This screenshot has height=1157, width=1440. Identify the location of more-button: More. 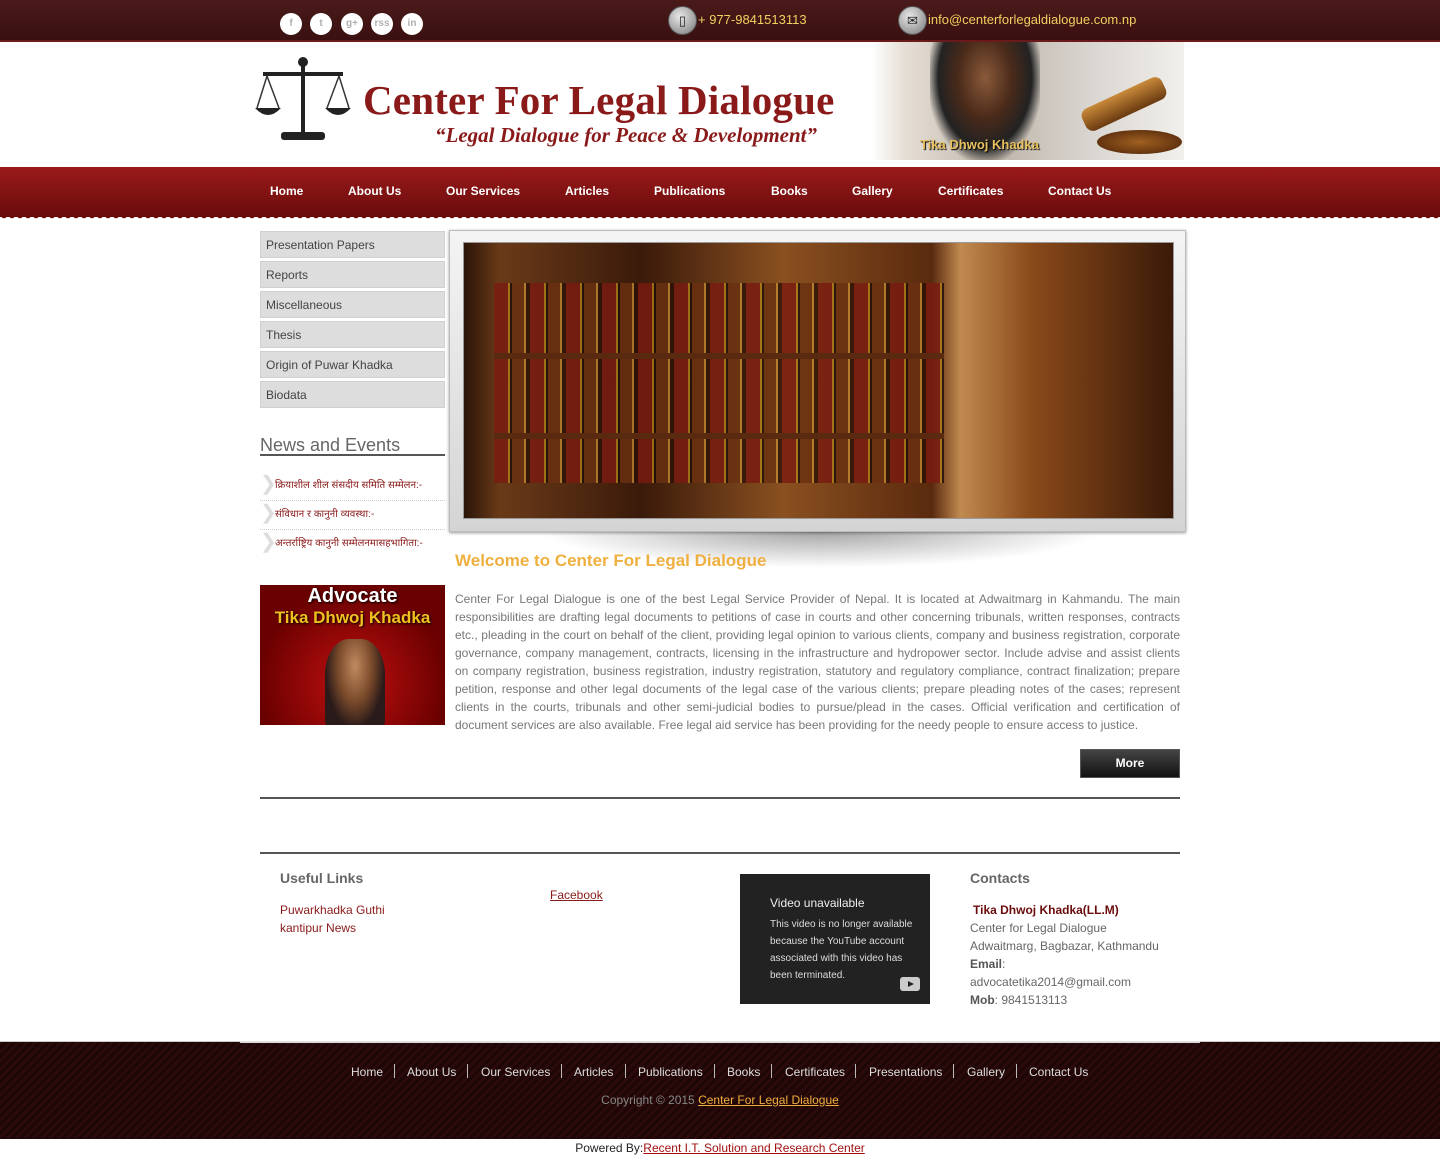
(1130, 763).